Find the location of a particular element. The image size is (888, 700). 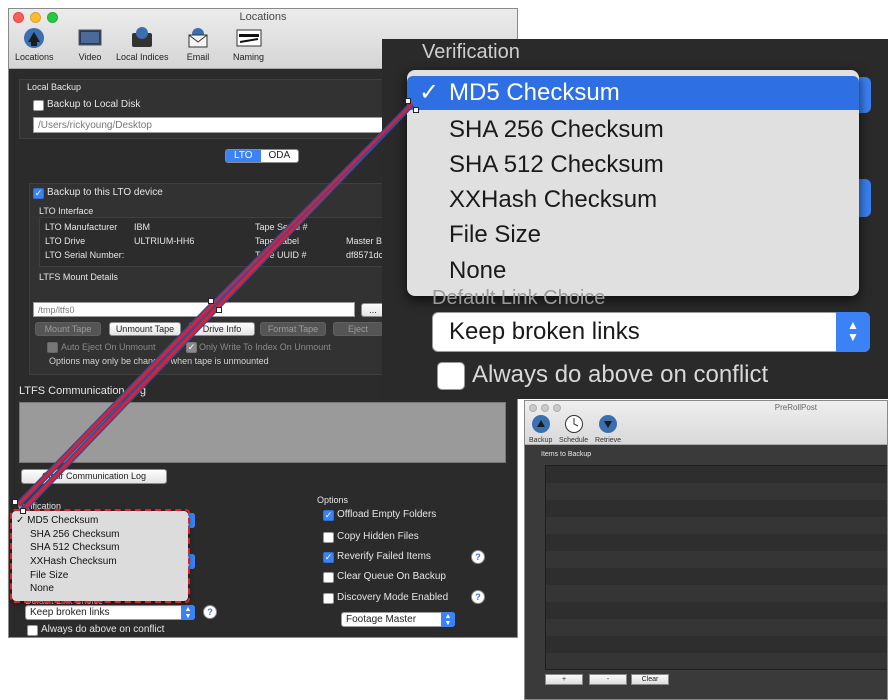

toolbar-naming: Naming is located at coordinates (248, 44).